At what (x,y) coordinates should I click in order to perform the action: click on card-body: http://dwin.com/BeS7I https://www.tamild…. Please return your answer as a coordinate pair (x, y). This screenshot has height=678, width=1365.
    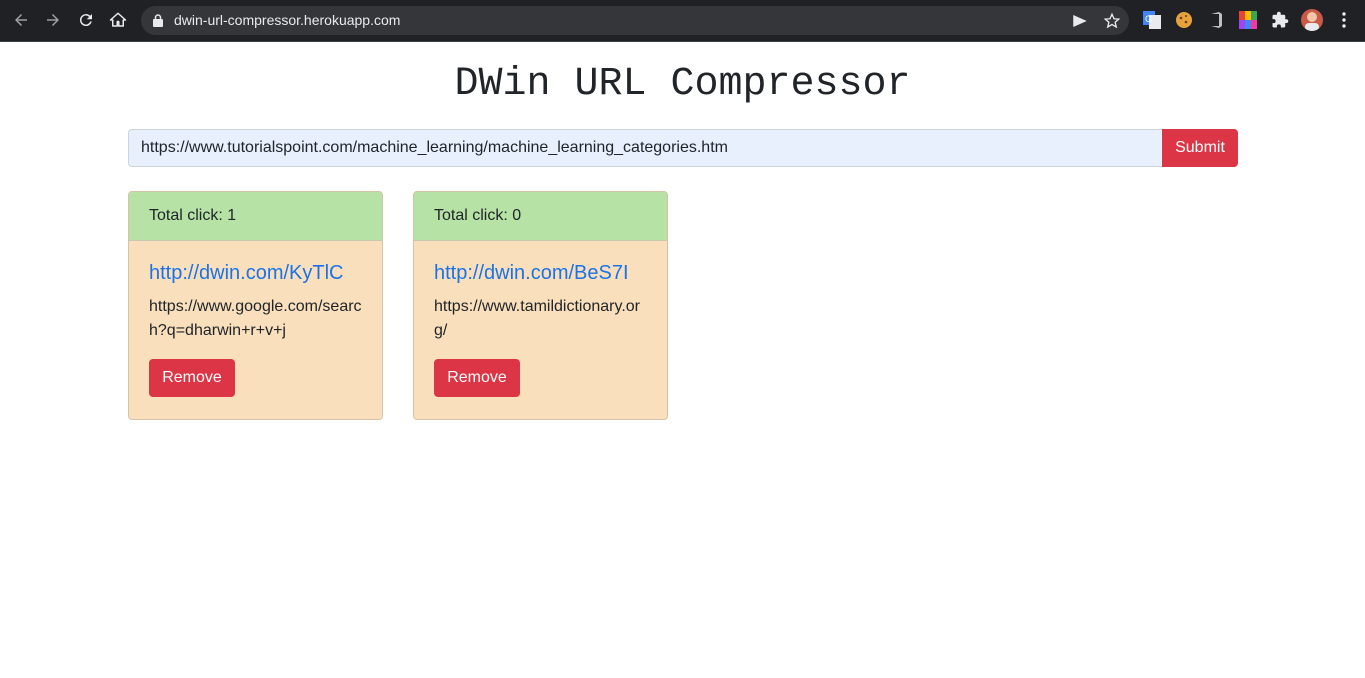
    Looking at the image, I should click on (540, 319).